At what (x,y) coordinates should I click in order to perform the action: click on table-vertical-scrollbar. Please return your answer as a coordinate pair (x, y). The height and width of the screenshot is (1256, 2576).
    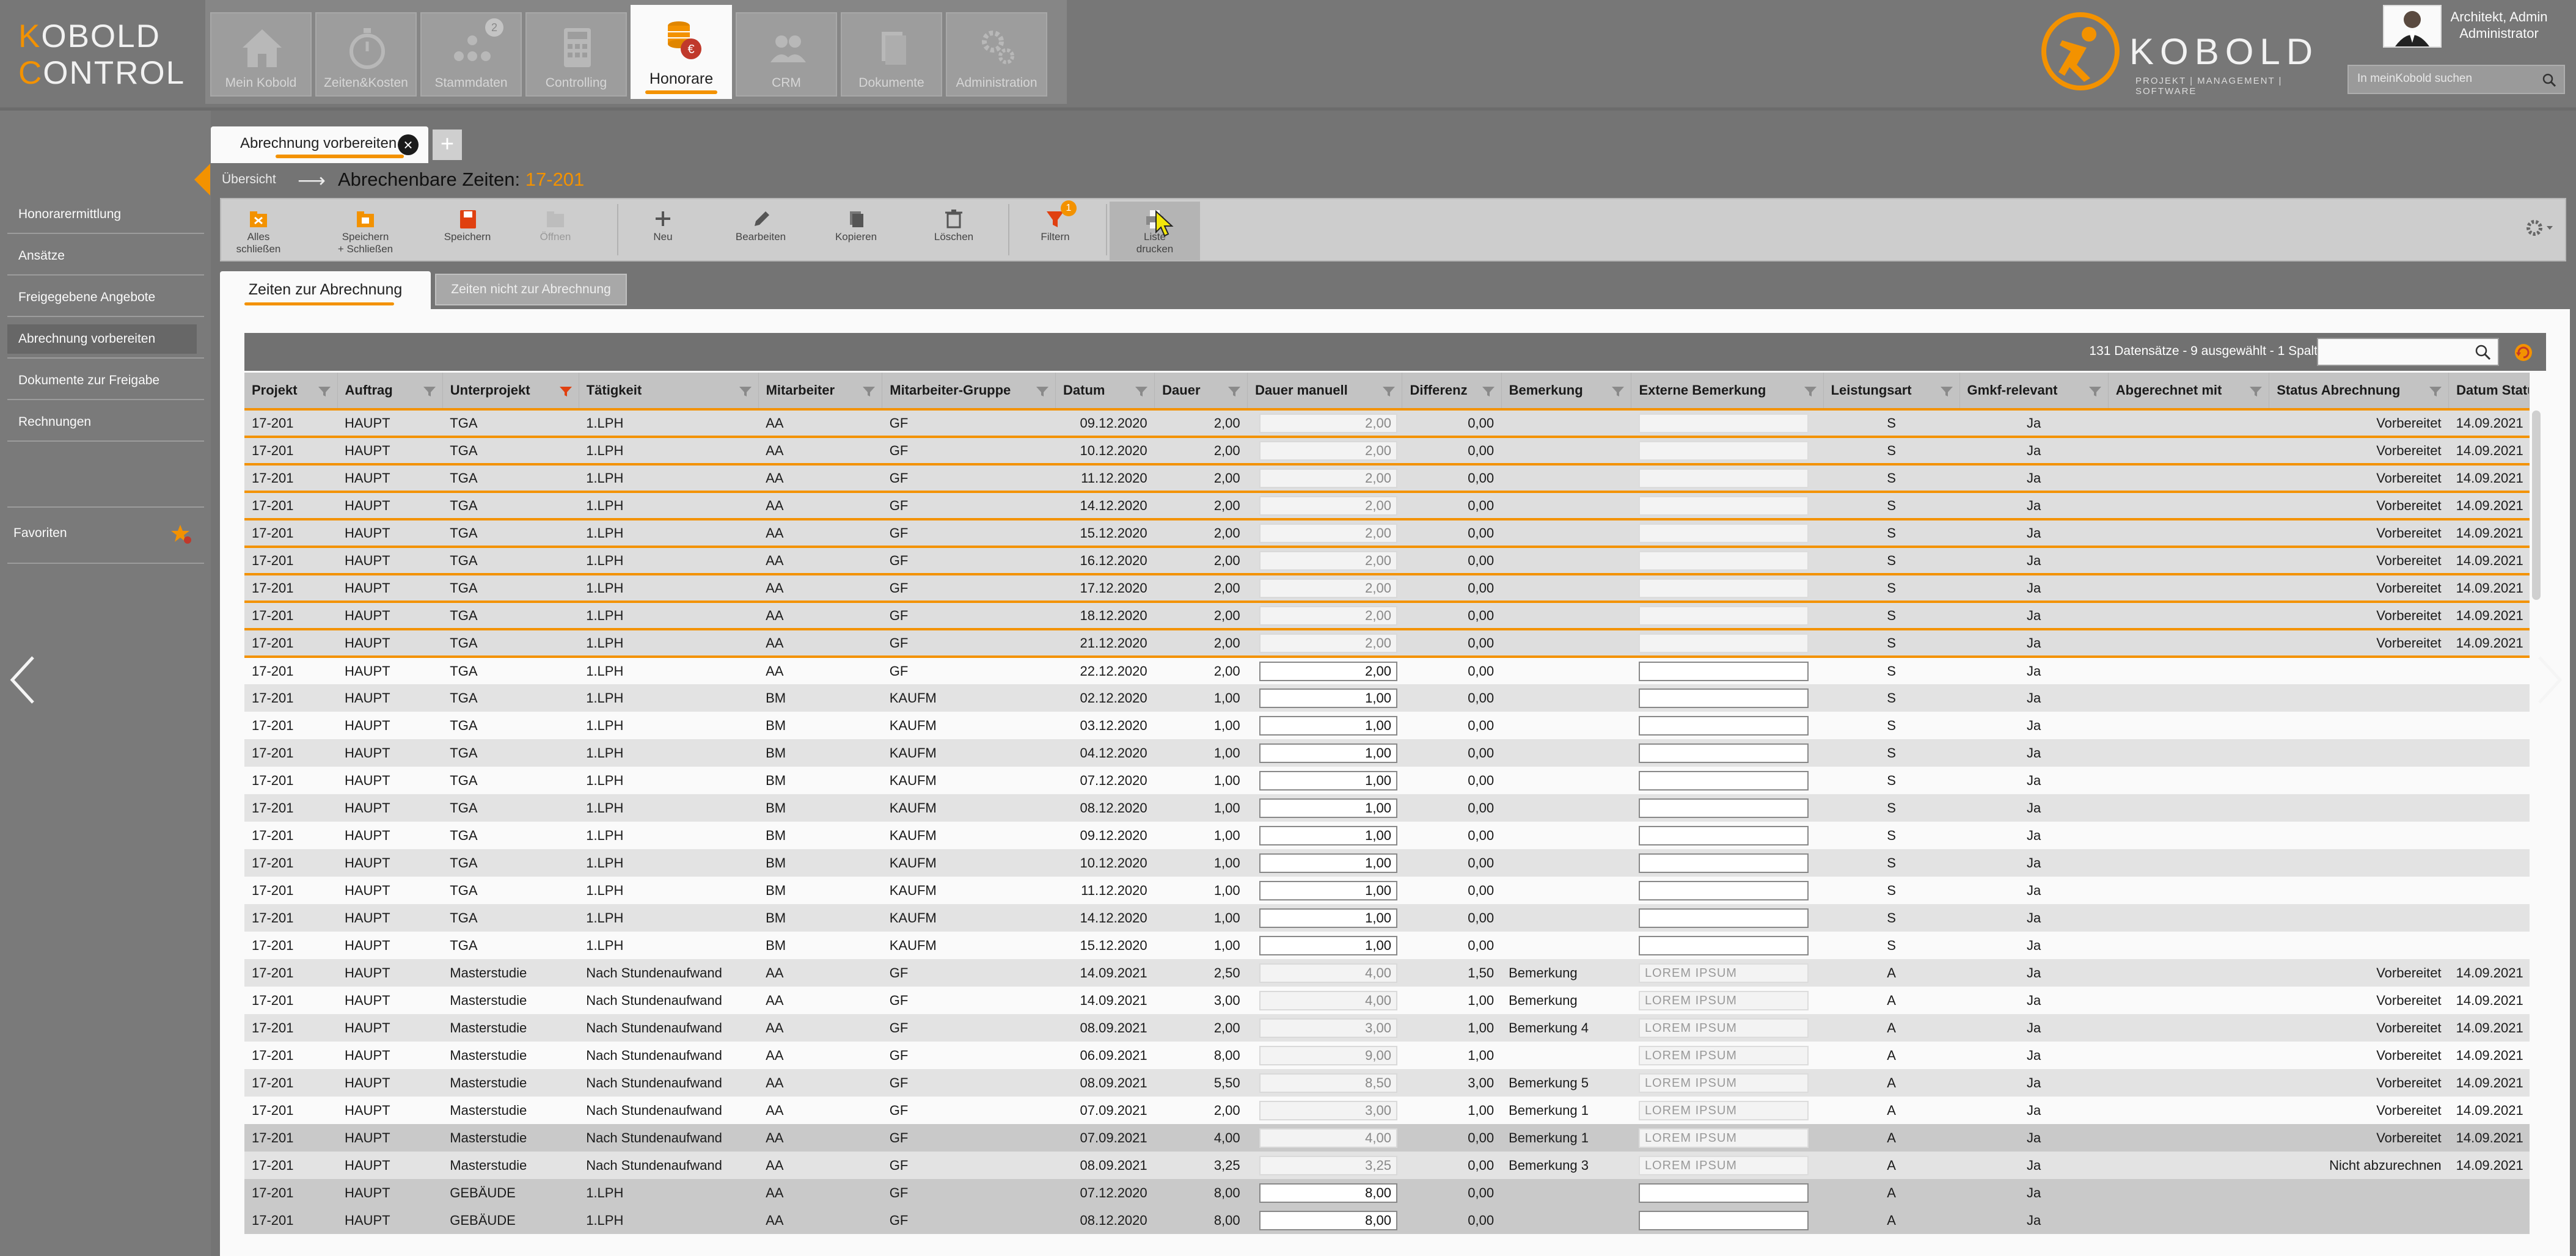
    Looking at the image, I should click on (2536, 506).